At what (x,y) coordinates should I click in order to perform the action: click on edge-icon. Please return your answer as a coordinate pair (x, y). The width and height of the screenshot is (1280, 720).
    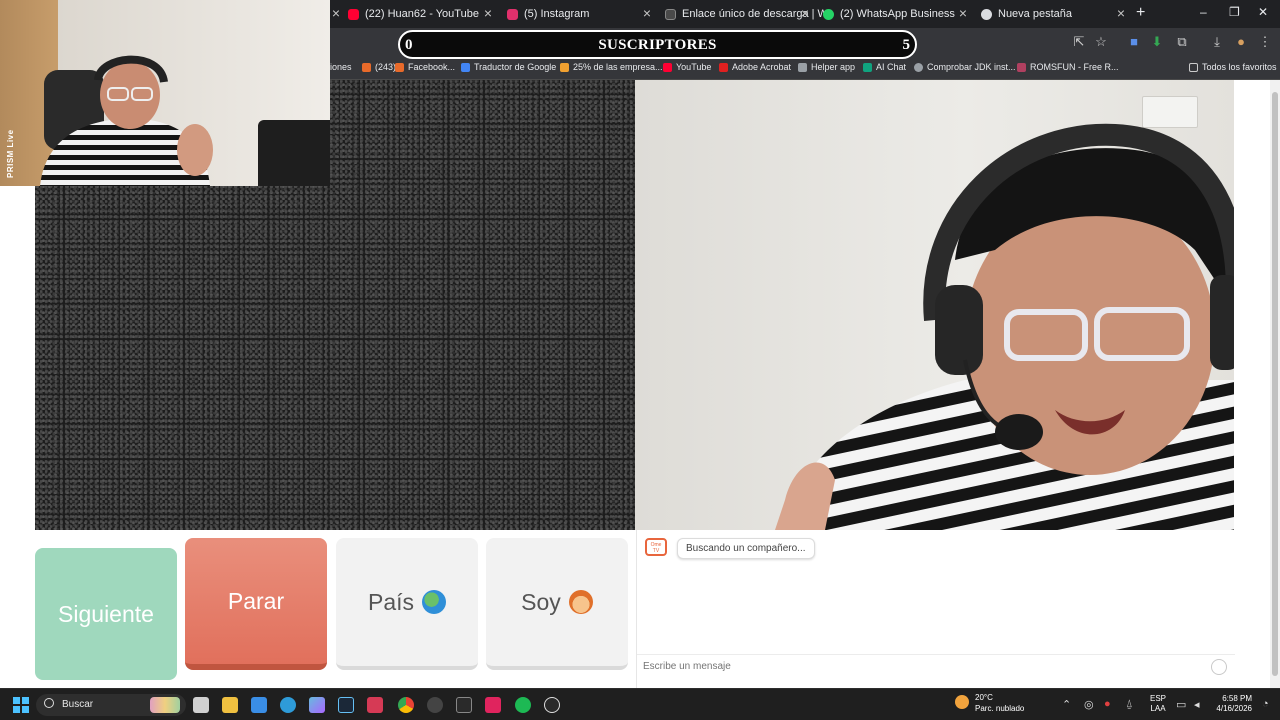
    Looking at the image, I should click on (288, 705).